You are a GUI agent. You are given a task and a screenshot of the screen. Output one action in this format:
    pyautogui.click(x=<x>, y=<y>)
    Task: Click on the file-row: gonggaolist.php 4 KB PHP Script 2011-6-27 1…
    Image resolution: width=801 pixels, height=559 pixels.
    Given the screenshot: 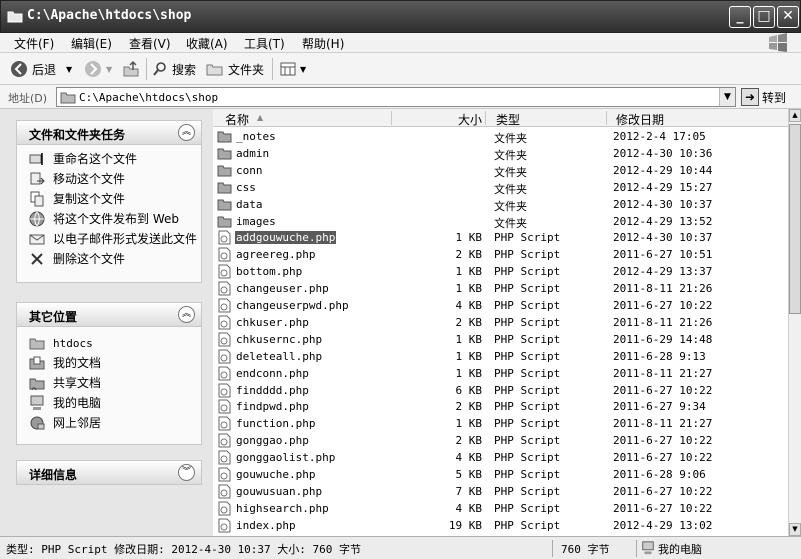 What is the action you would take?
    pyautogui.click(x=500, y=457)
    